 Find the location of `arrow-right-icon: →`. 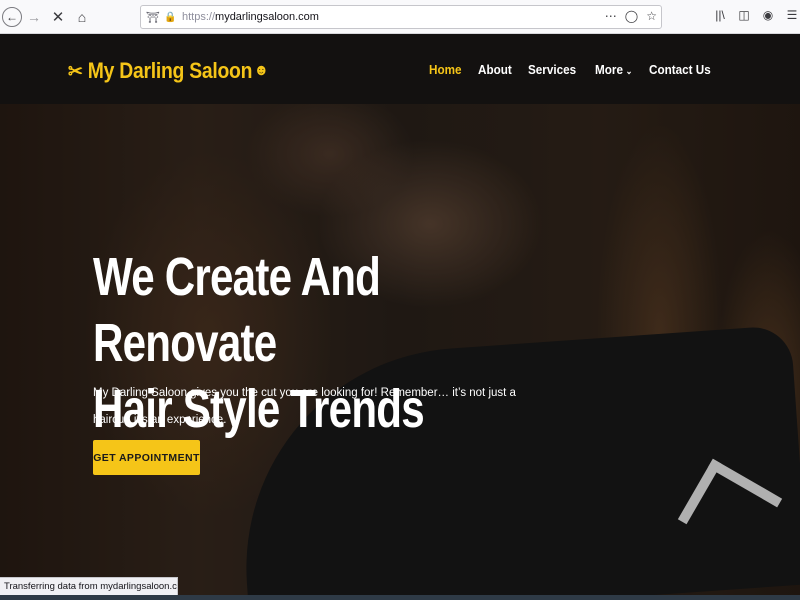

arrow-right-icon: → is located at coordinates (34, 16).